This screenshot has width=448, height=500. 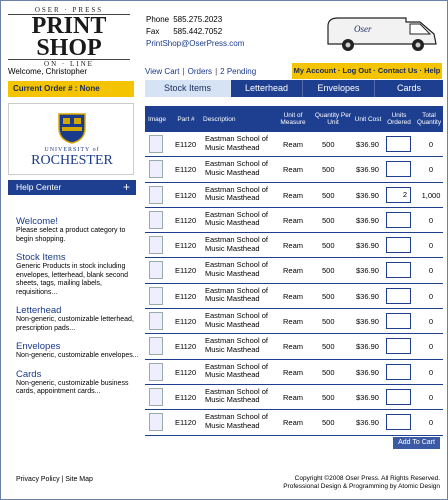 What do you see at coordinates (188, 88) in the screenshot?
I see `tab-stock-items: Stock Items` at bounding box center [188, 88].